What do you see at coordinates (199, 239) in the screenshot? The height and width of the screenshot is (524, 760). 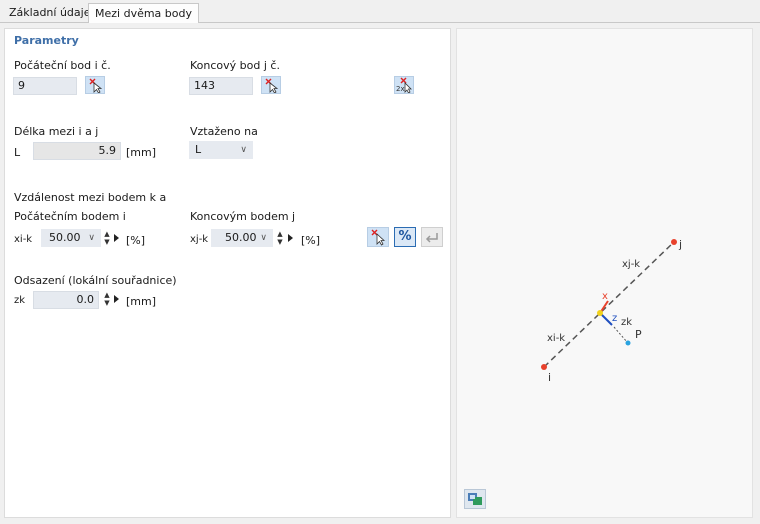 I see `xjk-symbol: xj-k` at bounding box center [199, 239].